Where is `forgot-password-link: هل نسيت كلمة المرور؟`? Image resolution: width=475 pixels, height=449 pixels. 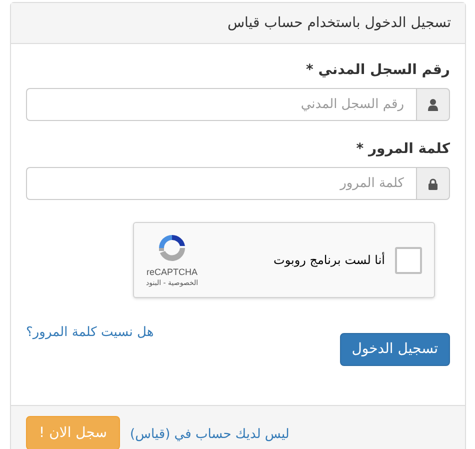 forgot-password-link: هل نسيت كلمة المرور؟ is located at coordinates (90, 332).